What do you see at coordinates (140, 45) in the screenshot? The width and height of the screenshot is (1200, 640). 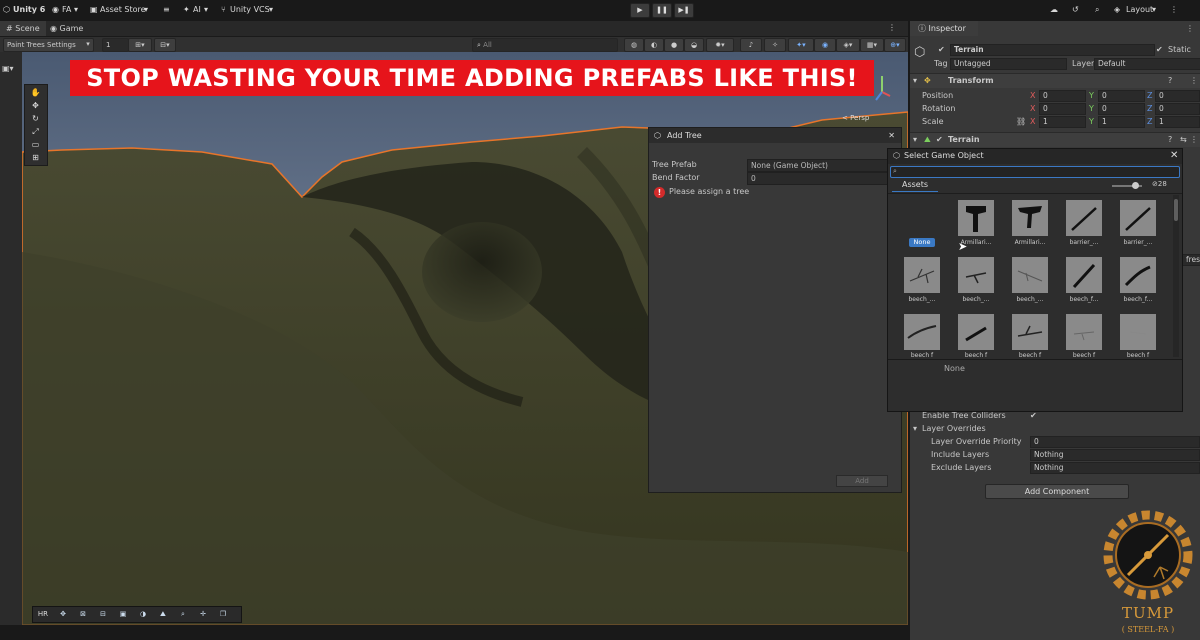 I see `grid-snap-icon: ⊞▾` at bounding box center [140, 45].